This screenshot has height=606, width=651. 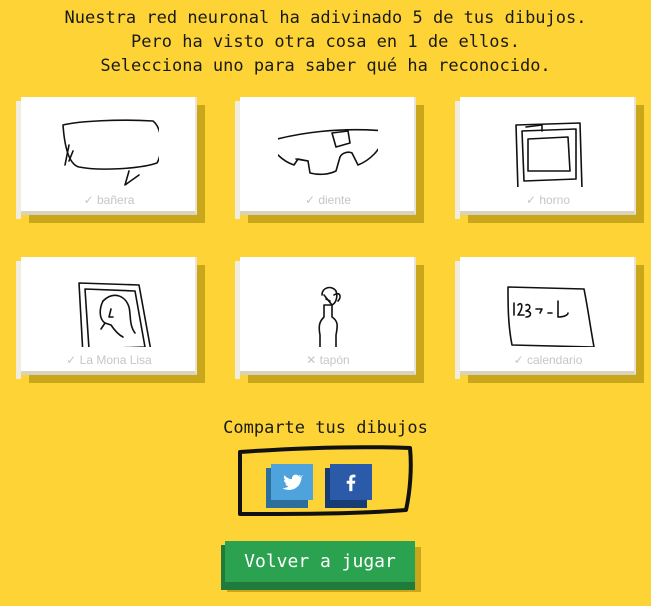 I want to click on drawing-card-banera: ✓ bañera, so click(x=110, y=160).